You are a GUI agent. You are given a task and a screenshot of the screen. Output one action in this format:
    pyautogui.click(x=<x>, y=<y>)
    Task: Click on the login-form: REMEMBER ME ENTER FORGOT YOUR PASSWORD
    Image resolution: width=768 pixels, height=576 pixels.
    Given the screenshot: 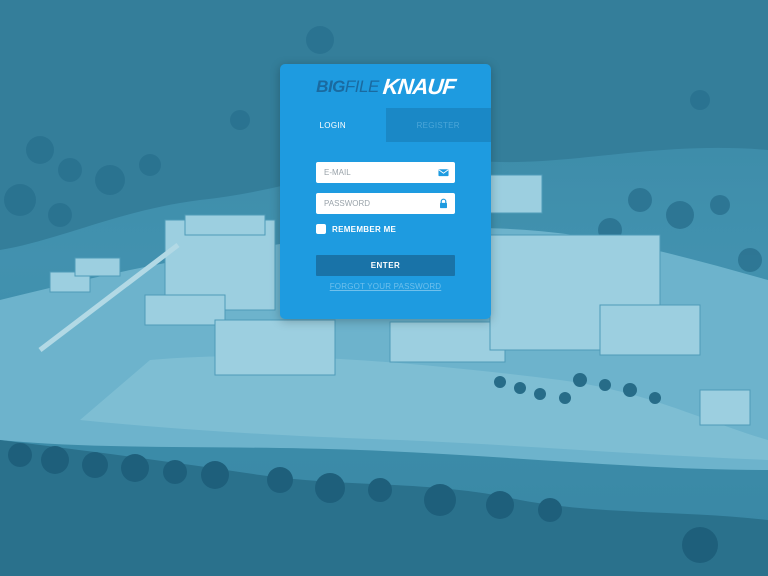 What is the action you would take?
    pyautogui.click(x=385, y=216)
    